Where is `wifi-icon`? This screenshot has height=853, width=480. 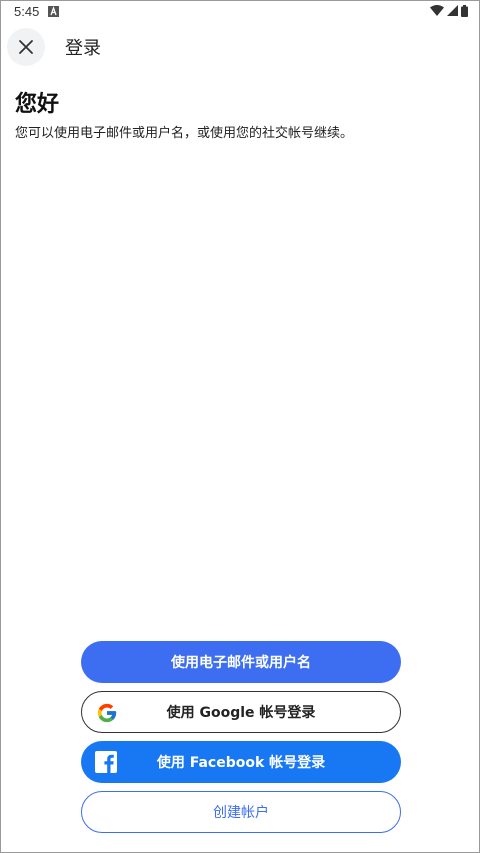
wifi-icon is located at coordinates (437, 10).